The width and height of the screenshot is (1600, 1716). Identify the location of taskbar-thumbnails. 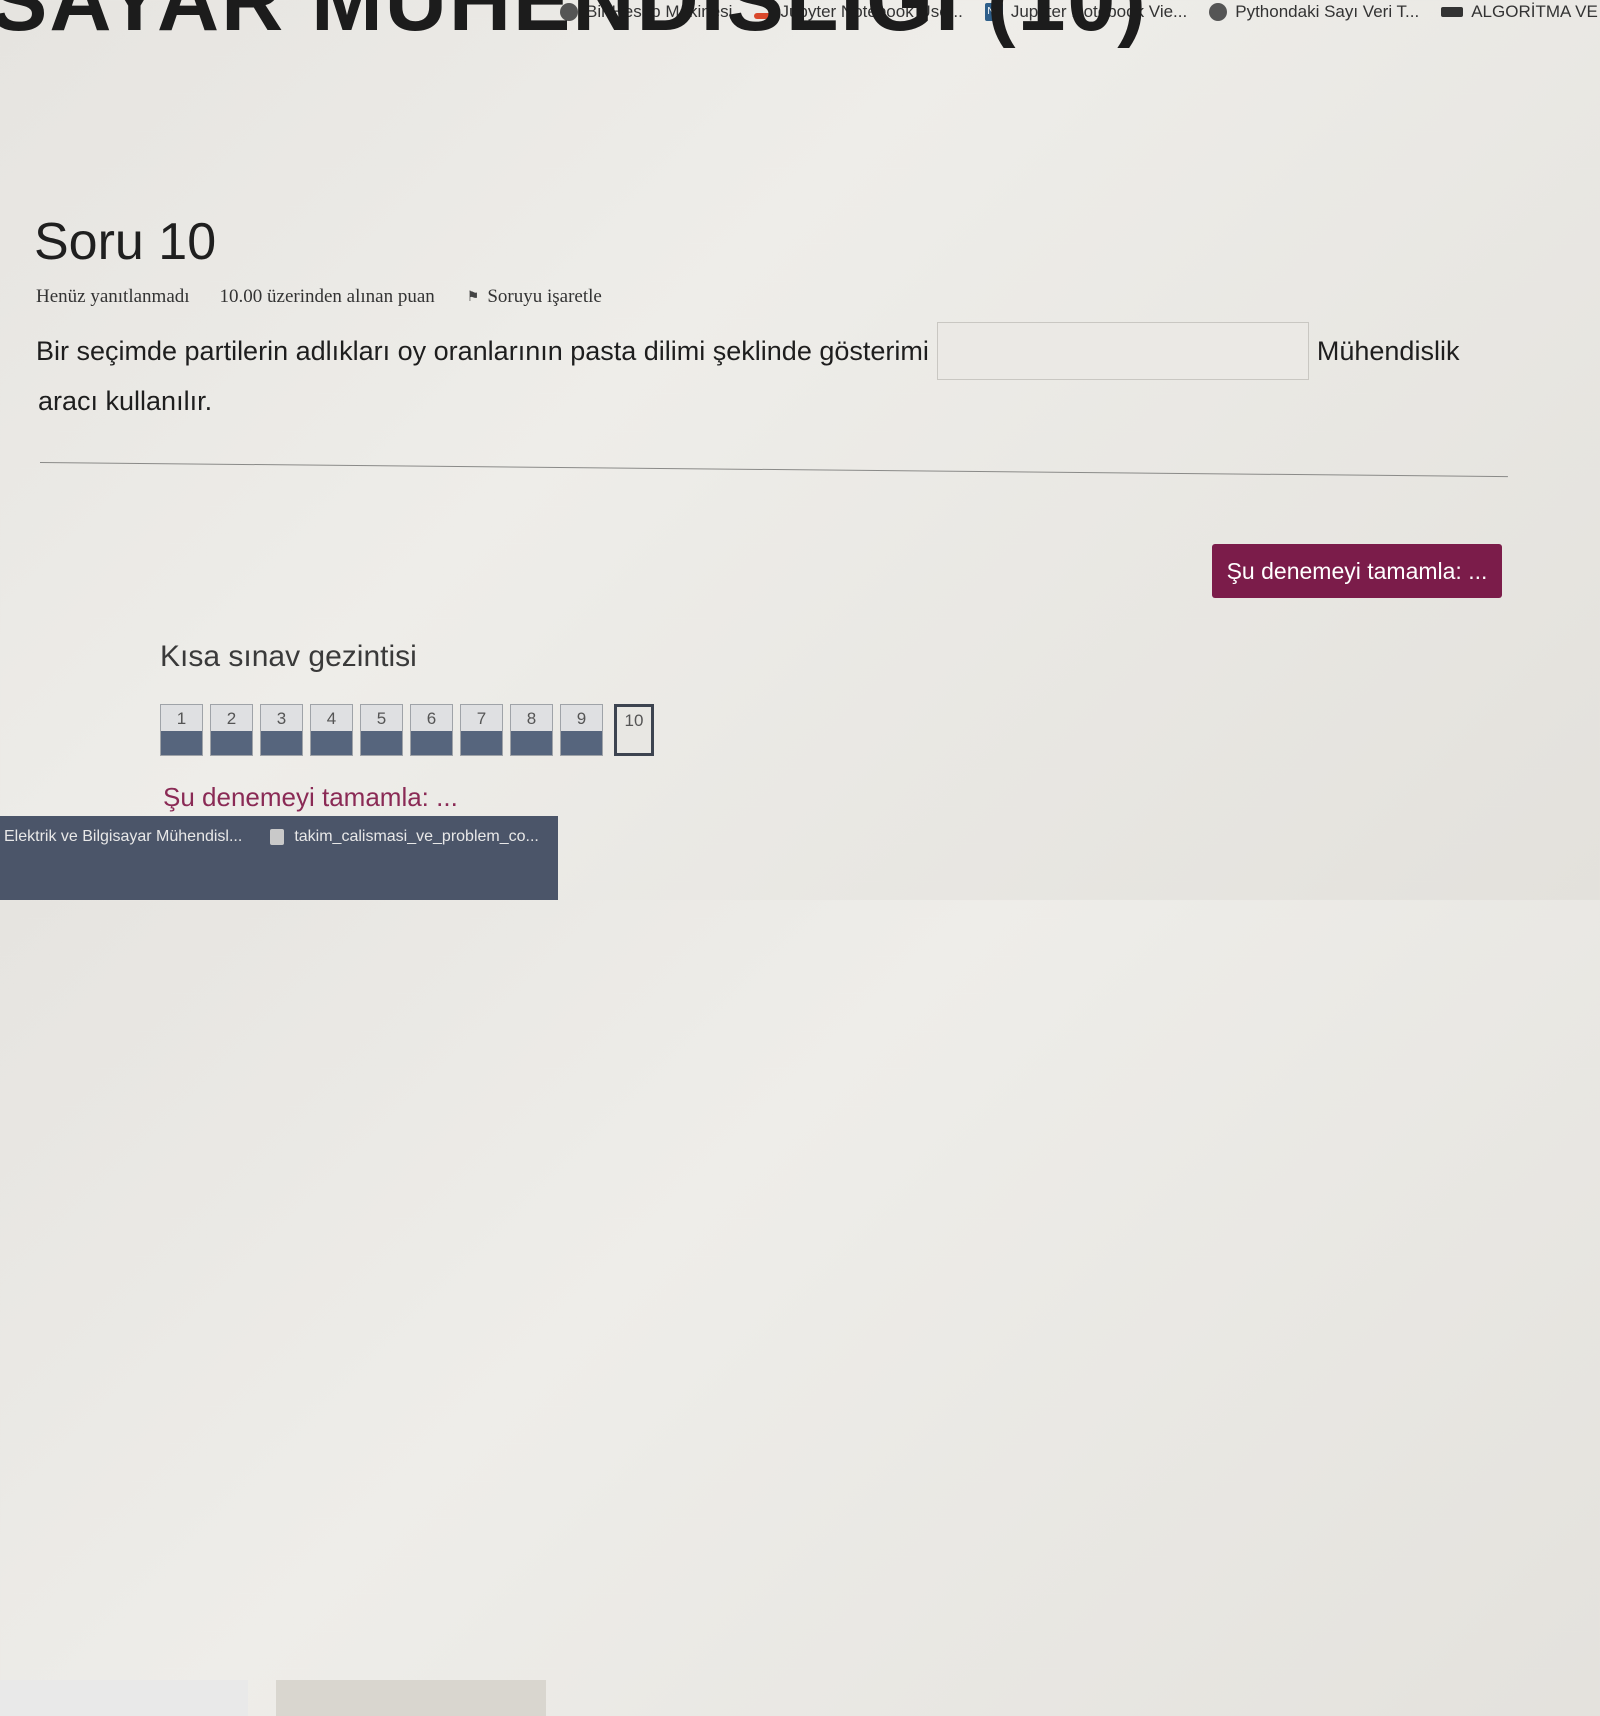
(274, 1698).